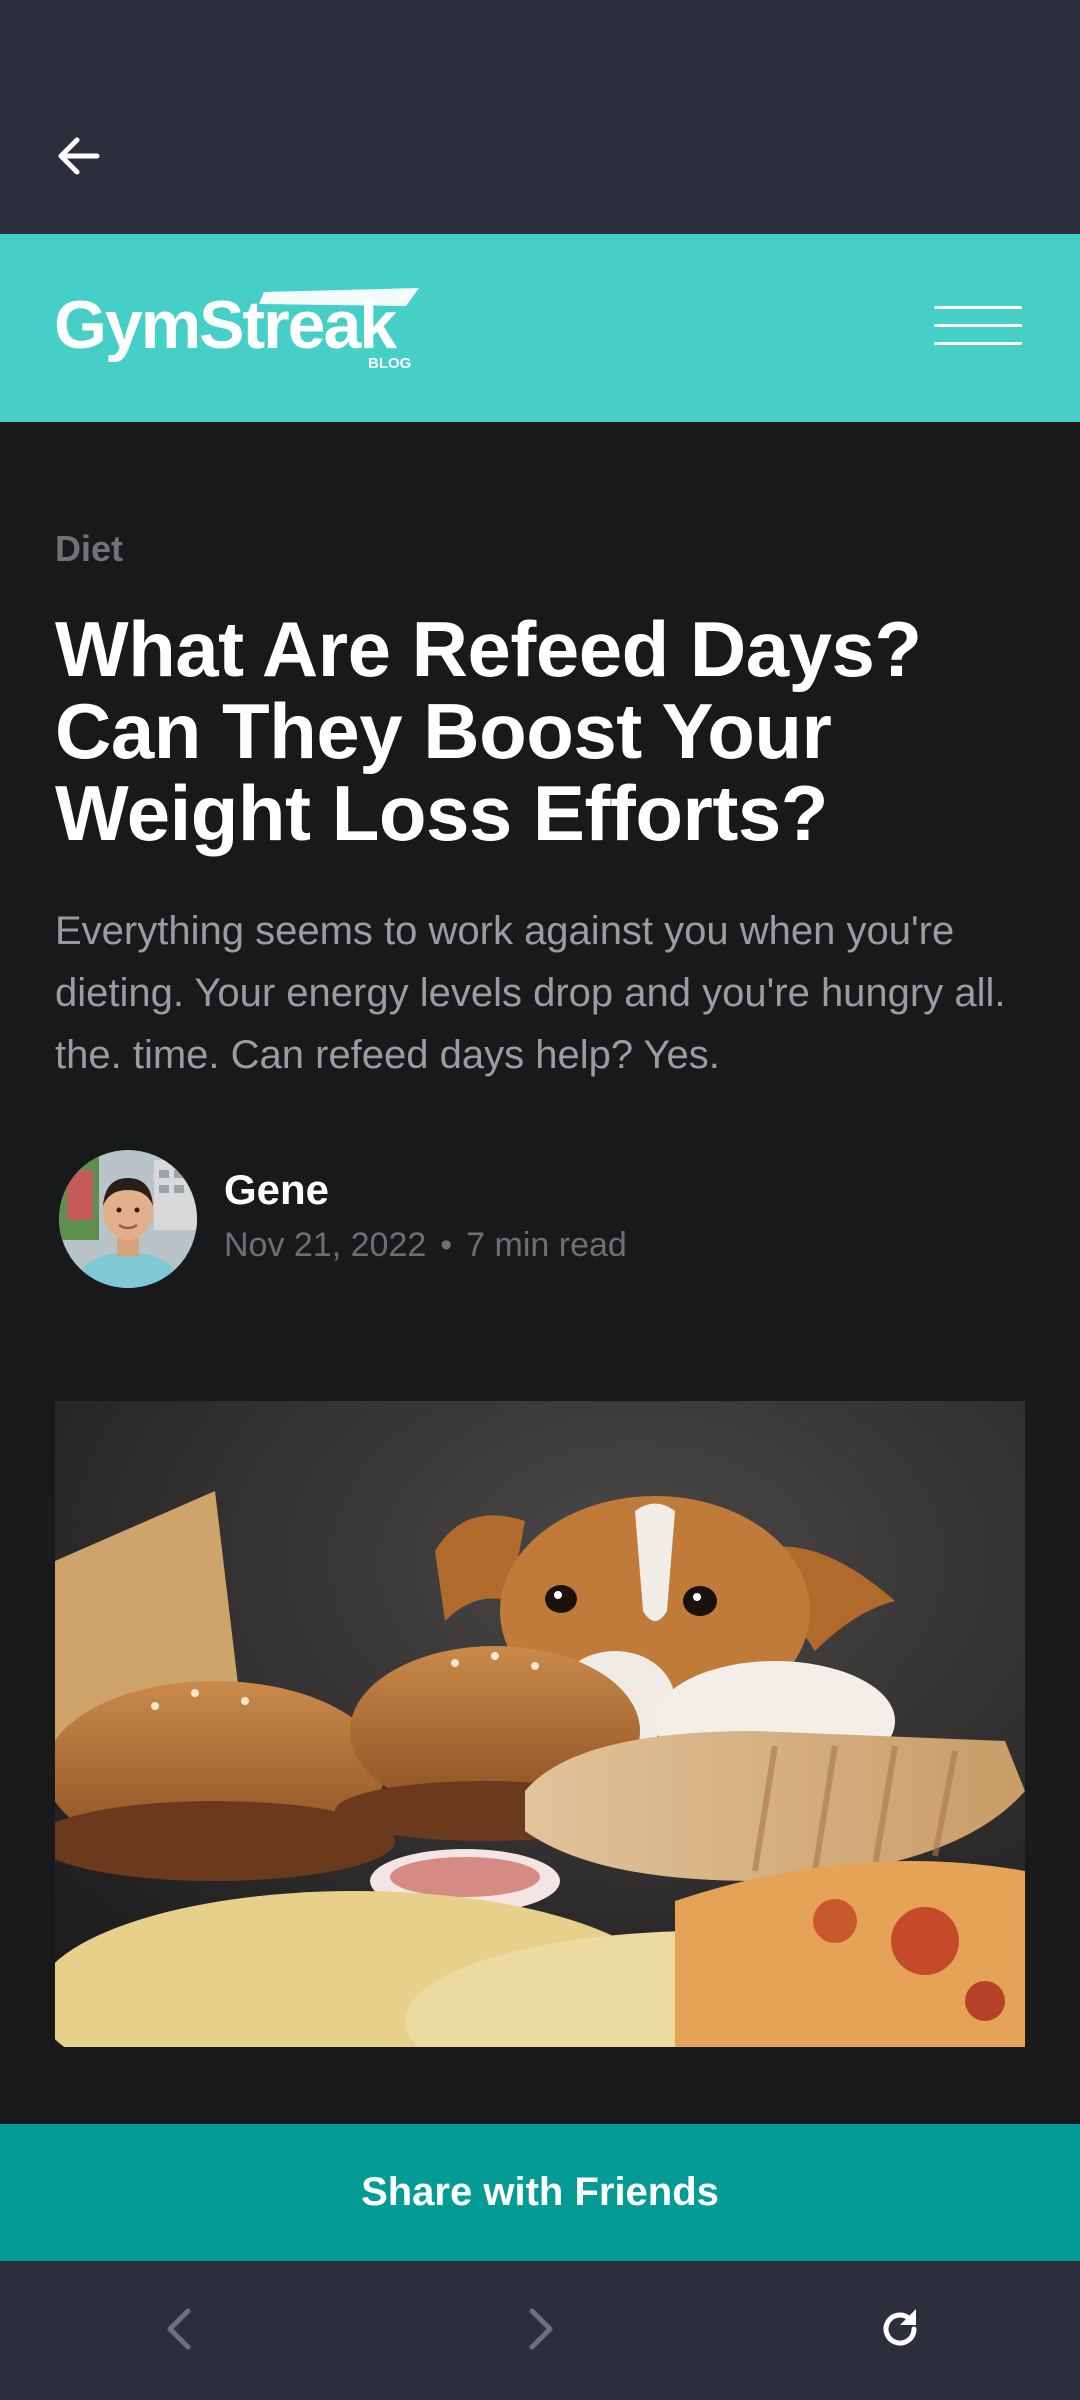  Describe the element at coordinates (978, 326) in the screenshot. I see `hamburger-menu-icon` at that location.